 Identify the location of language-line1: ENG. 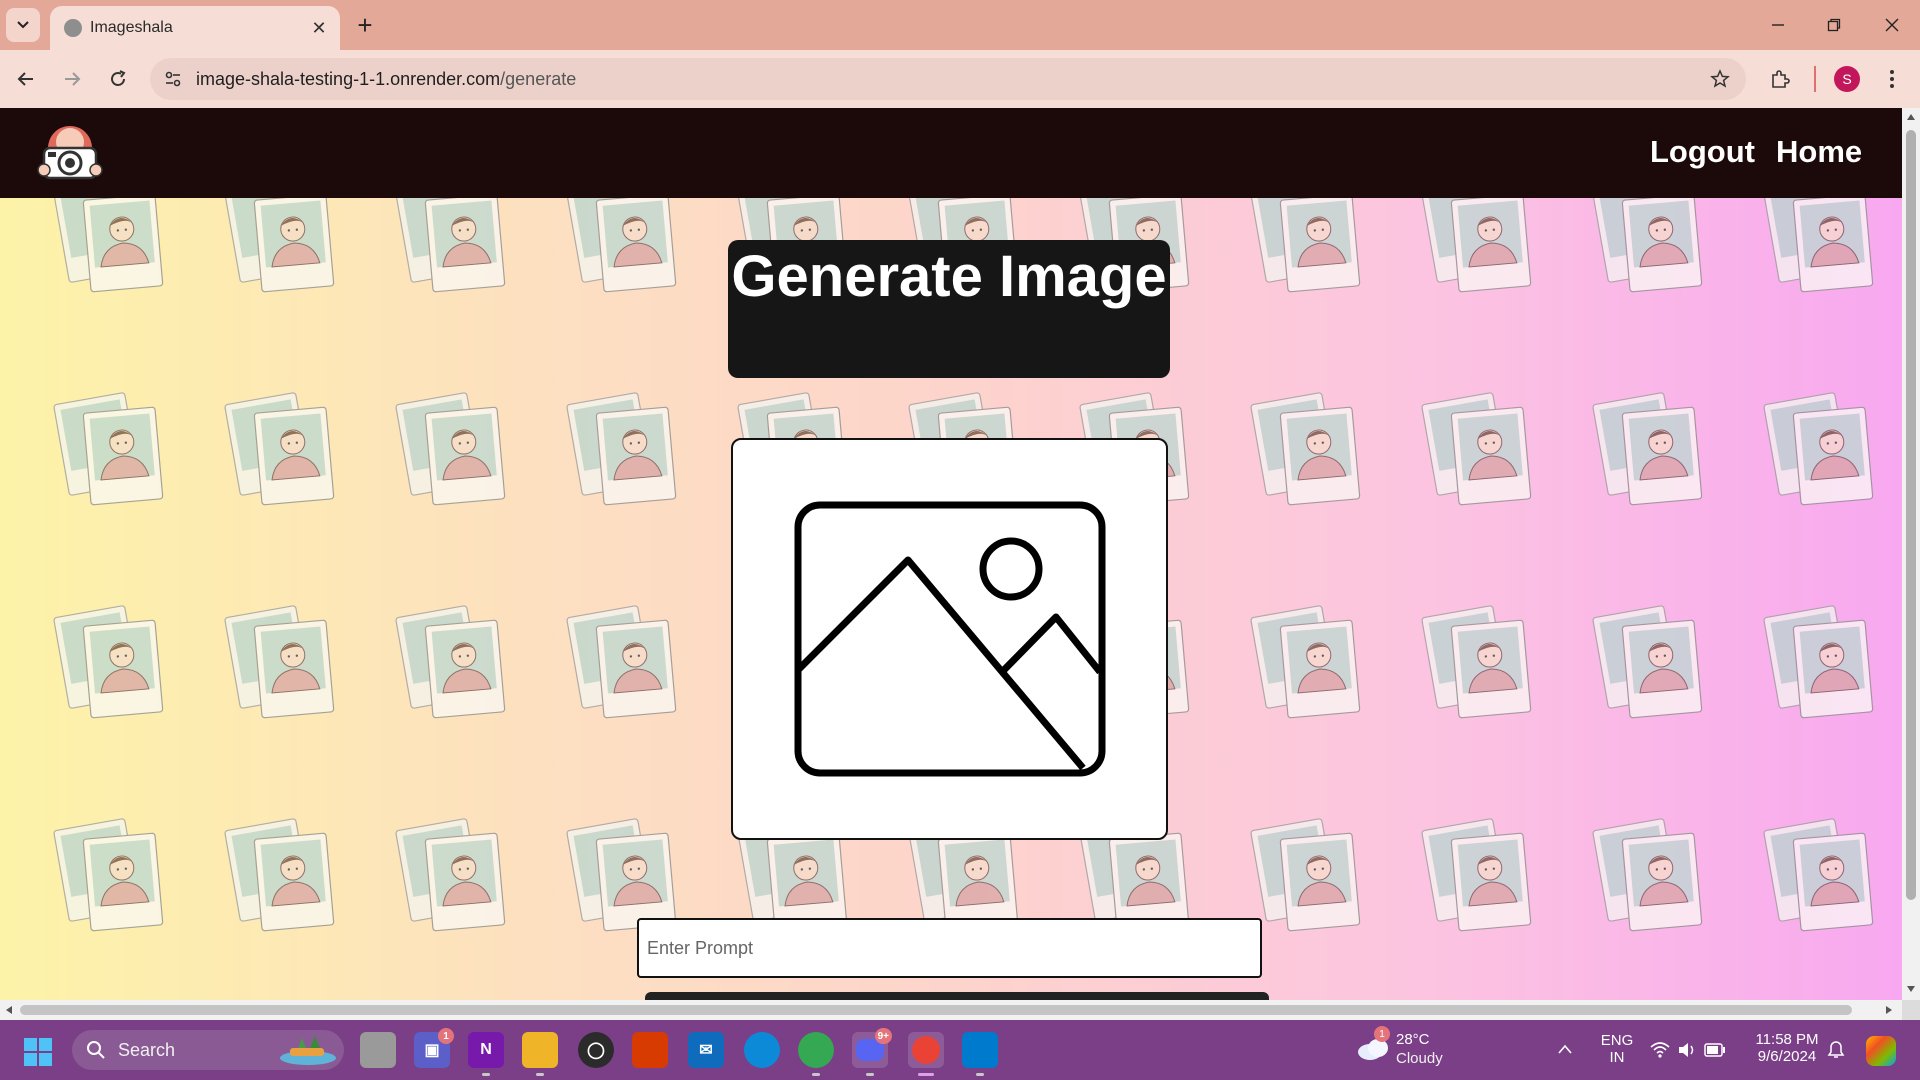
(1617, 1040).